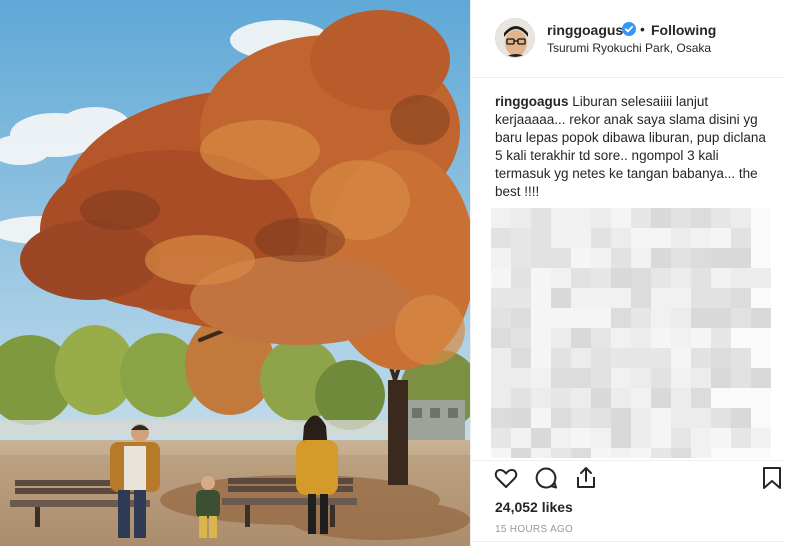  What do you see at coordinates (629, 29) in the screenshot?
I see `verified-badge-icon` at bounding box center [629, 29].